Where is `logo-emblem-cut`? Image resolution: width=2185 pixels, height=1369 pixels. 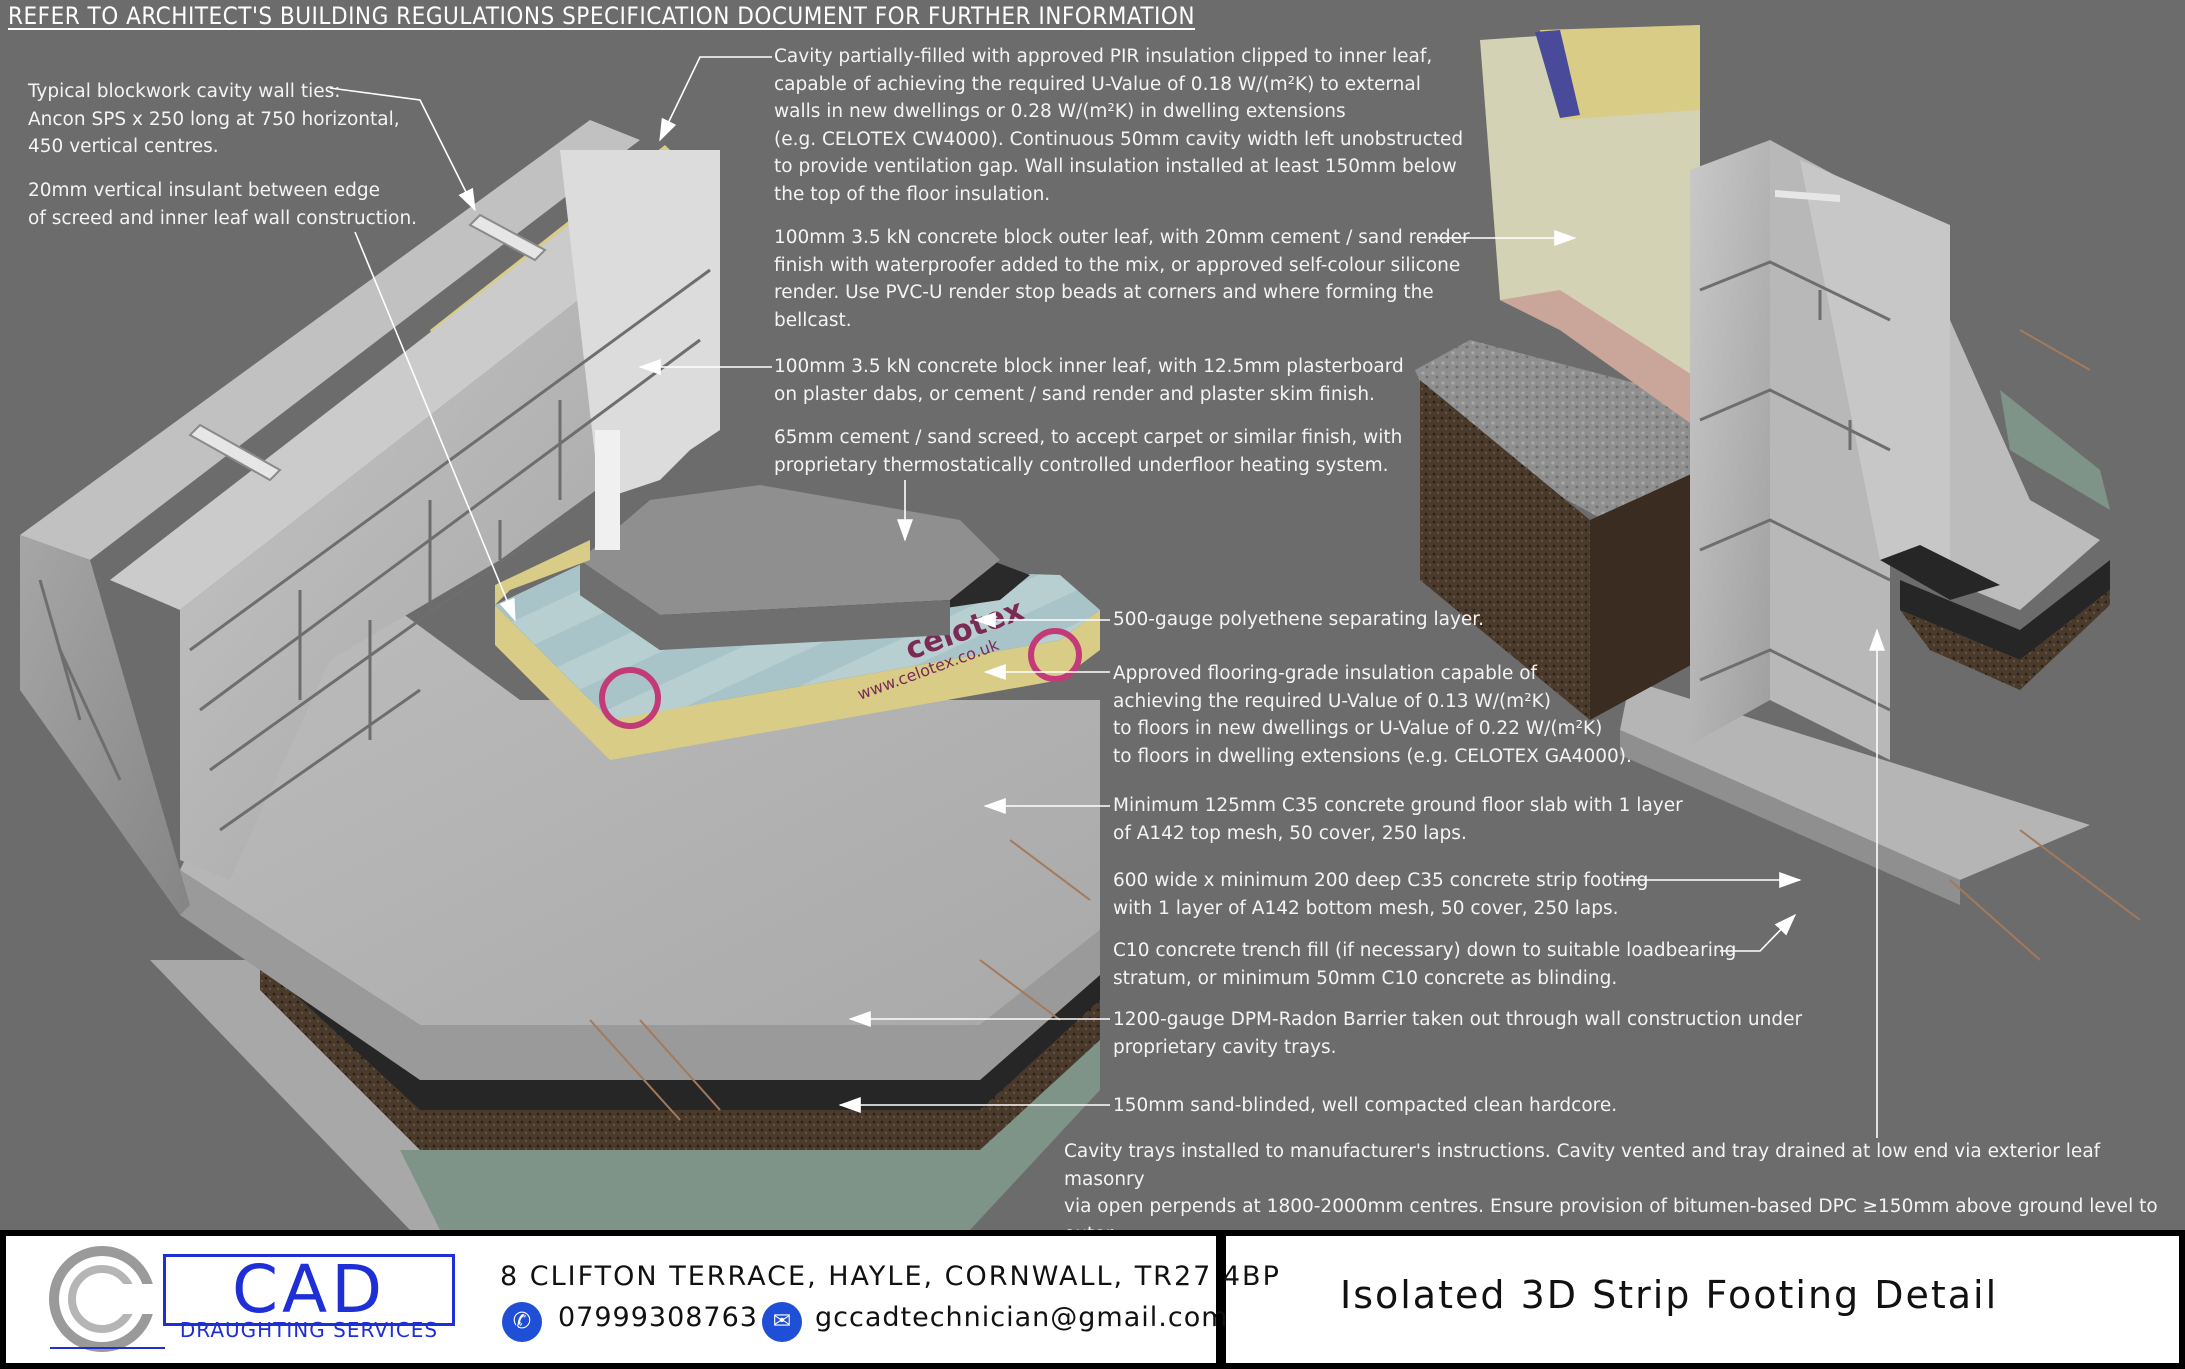 logo-emblem-cut is located at coordinates (140, 1299).